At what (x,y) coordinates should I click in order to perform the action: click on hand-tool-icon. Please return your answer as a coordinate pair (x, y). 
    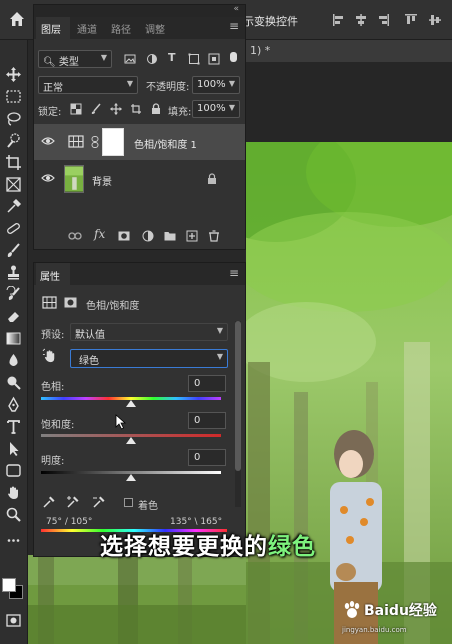
    Looking at the image, I should click on (13, 492).